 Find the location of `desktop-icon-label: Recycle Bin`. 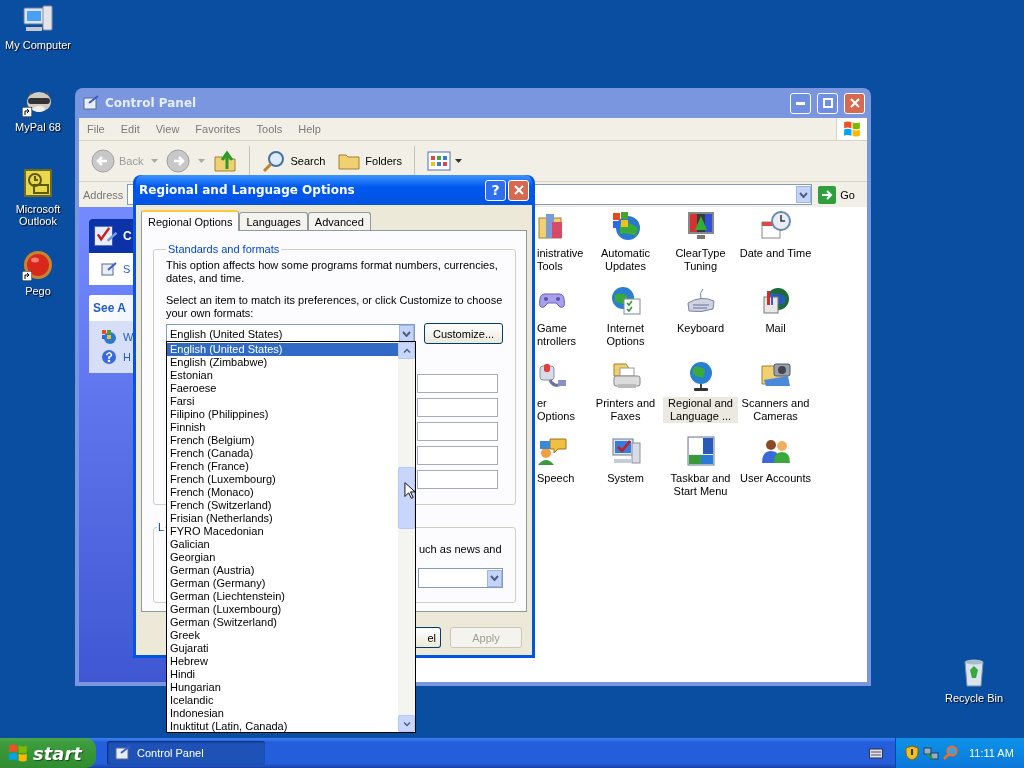

desktop-icon-label: Recycle Bin is located at coordinates (974, 698).